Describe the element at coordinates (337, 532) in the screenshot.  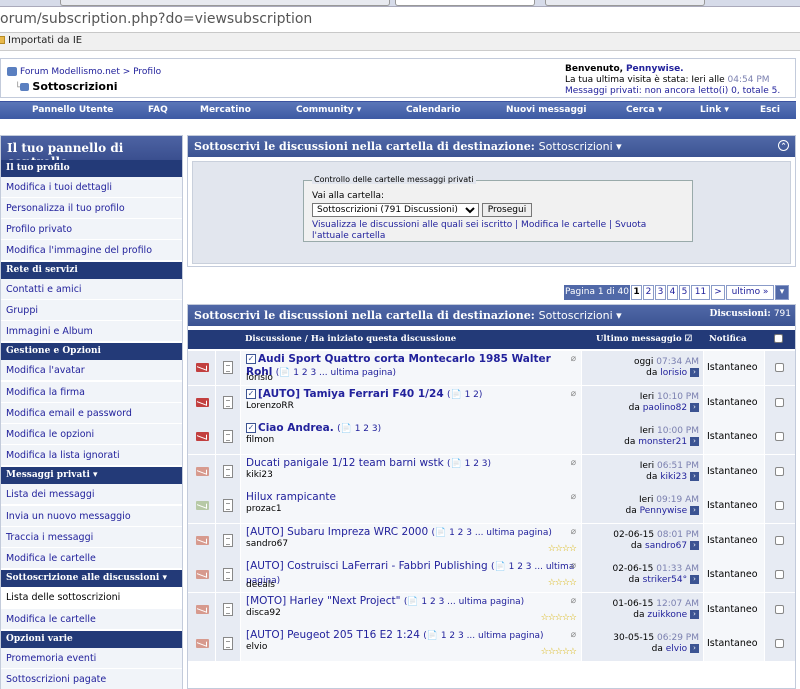
I see `thread-title-link: [AUTO] Subaru Impreza WRC 2000` at that location.